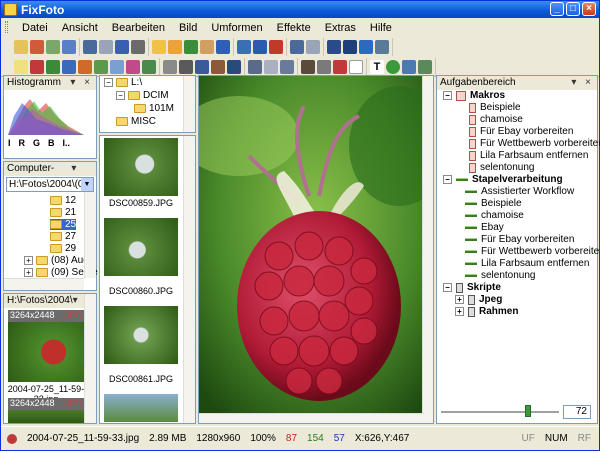 This screenshot has height=451, width=600. Describe the element at coordinates (474, 95) in the screenshot. I see `section-makros: − Makros` at that location.